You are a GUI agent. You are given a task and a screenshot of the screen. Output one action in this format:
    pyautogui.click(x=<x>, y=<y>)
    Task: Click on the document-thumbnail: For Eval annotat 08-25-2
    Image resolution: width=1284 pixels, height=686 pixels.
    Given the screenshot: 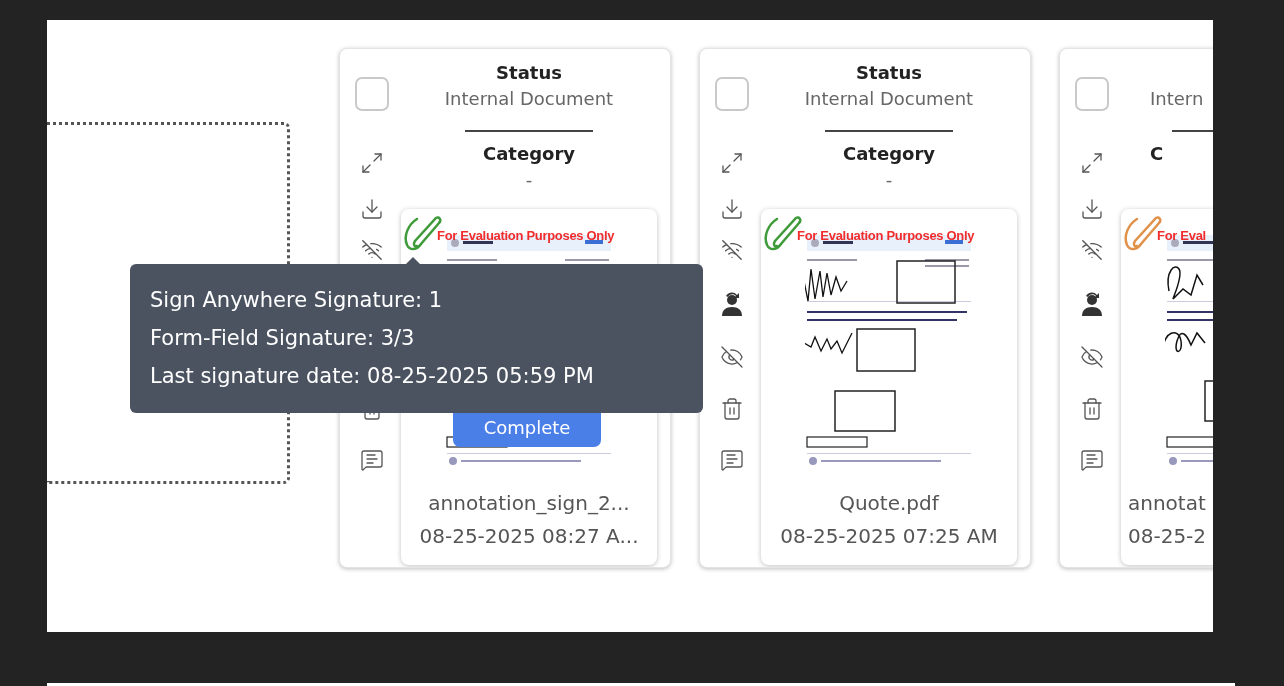 What is the action you would take?
    pyautogui.click(x=1167, y=387)
    